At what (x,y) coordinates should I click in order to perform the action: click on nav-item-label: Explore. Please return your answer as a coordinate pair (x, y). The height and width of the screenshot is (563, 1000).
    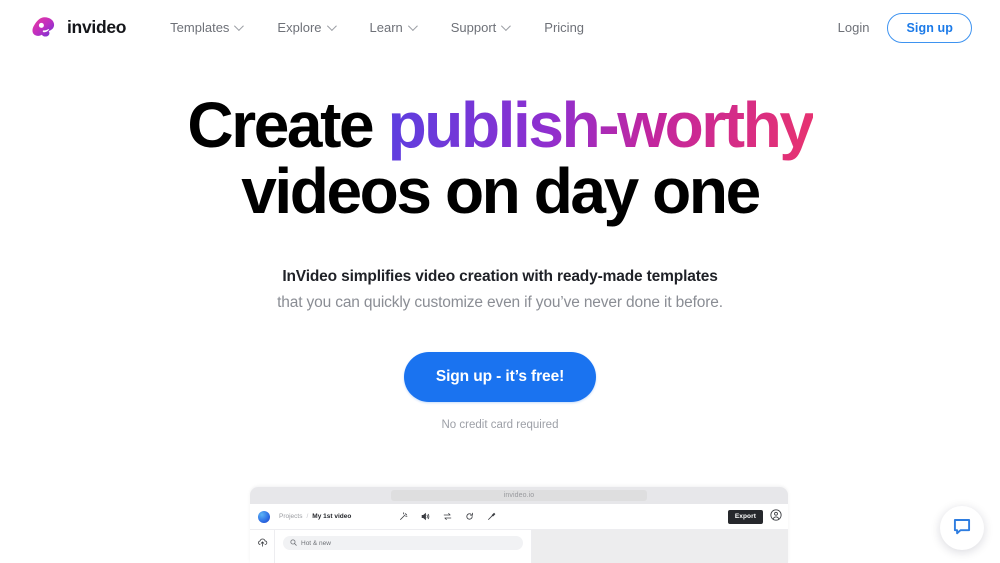
    Looking at the image, I should click on (299, 27).